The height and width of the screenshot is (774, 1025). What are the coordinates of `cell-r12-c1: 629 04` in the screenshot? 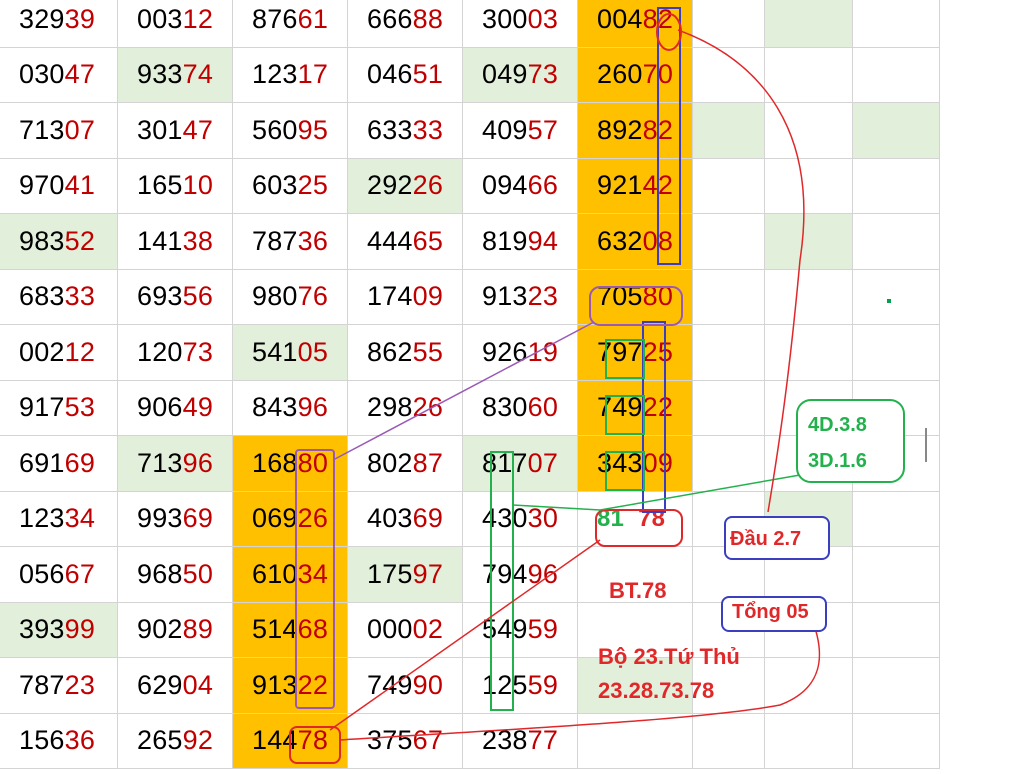 It's located at (175, 686).